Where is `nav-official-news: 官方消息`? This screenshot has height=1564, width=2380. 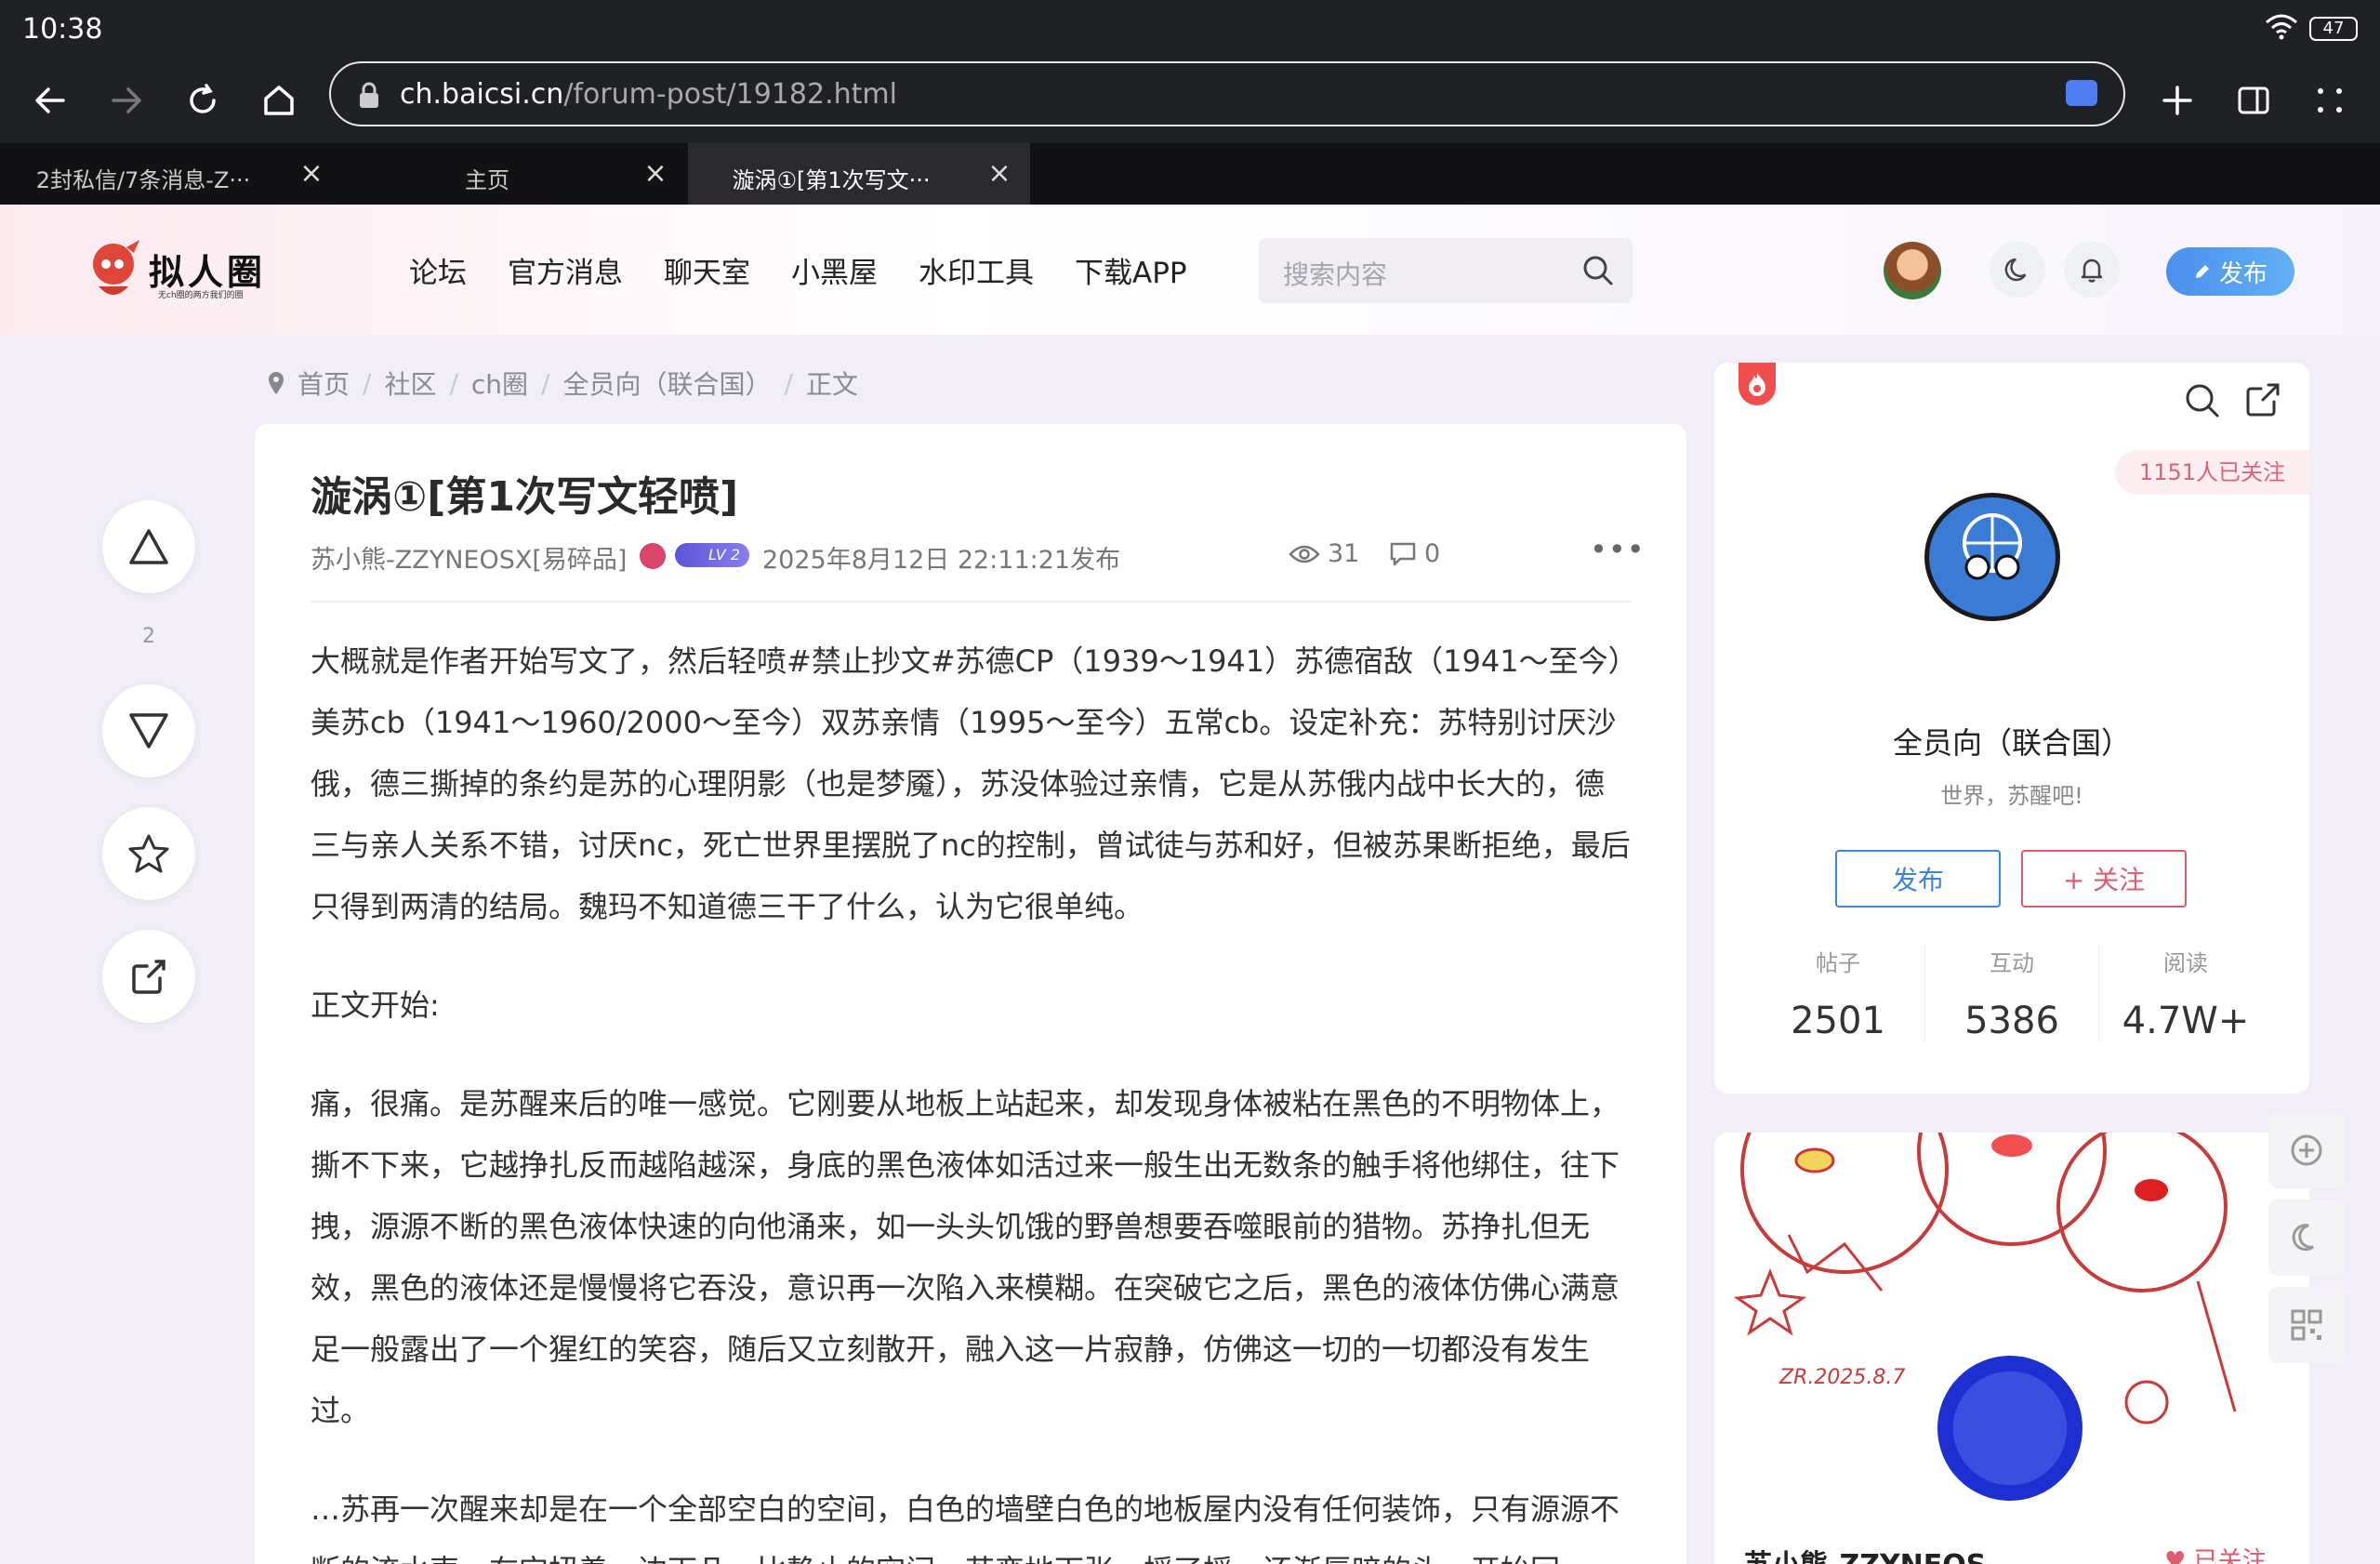 nav-official-news: 官方消息 is located at coordinates (565, 270).